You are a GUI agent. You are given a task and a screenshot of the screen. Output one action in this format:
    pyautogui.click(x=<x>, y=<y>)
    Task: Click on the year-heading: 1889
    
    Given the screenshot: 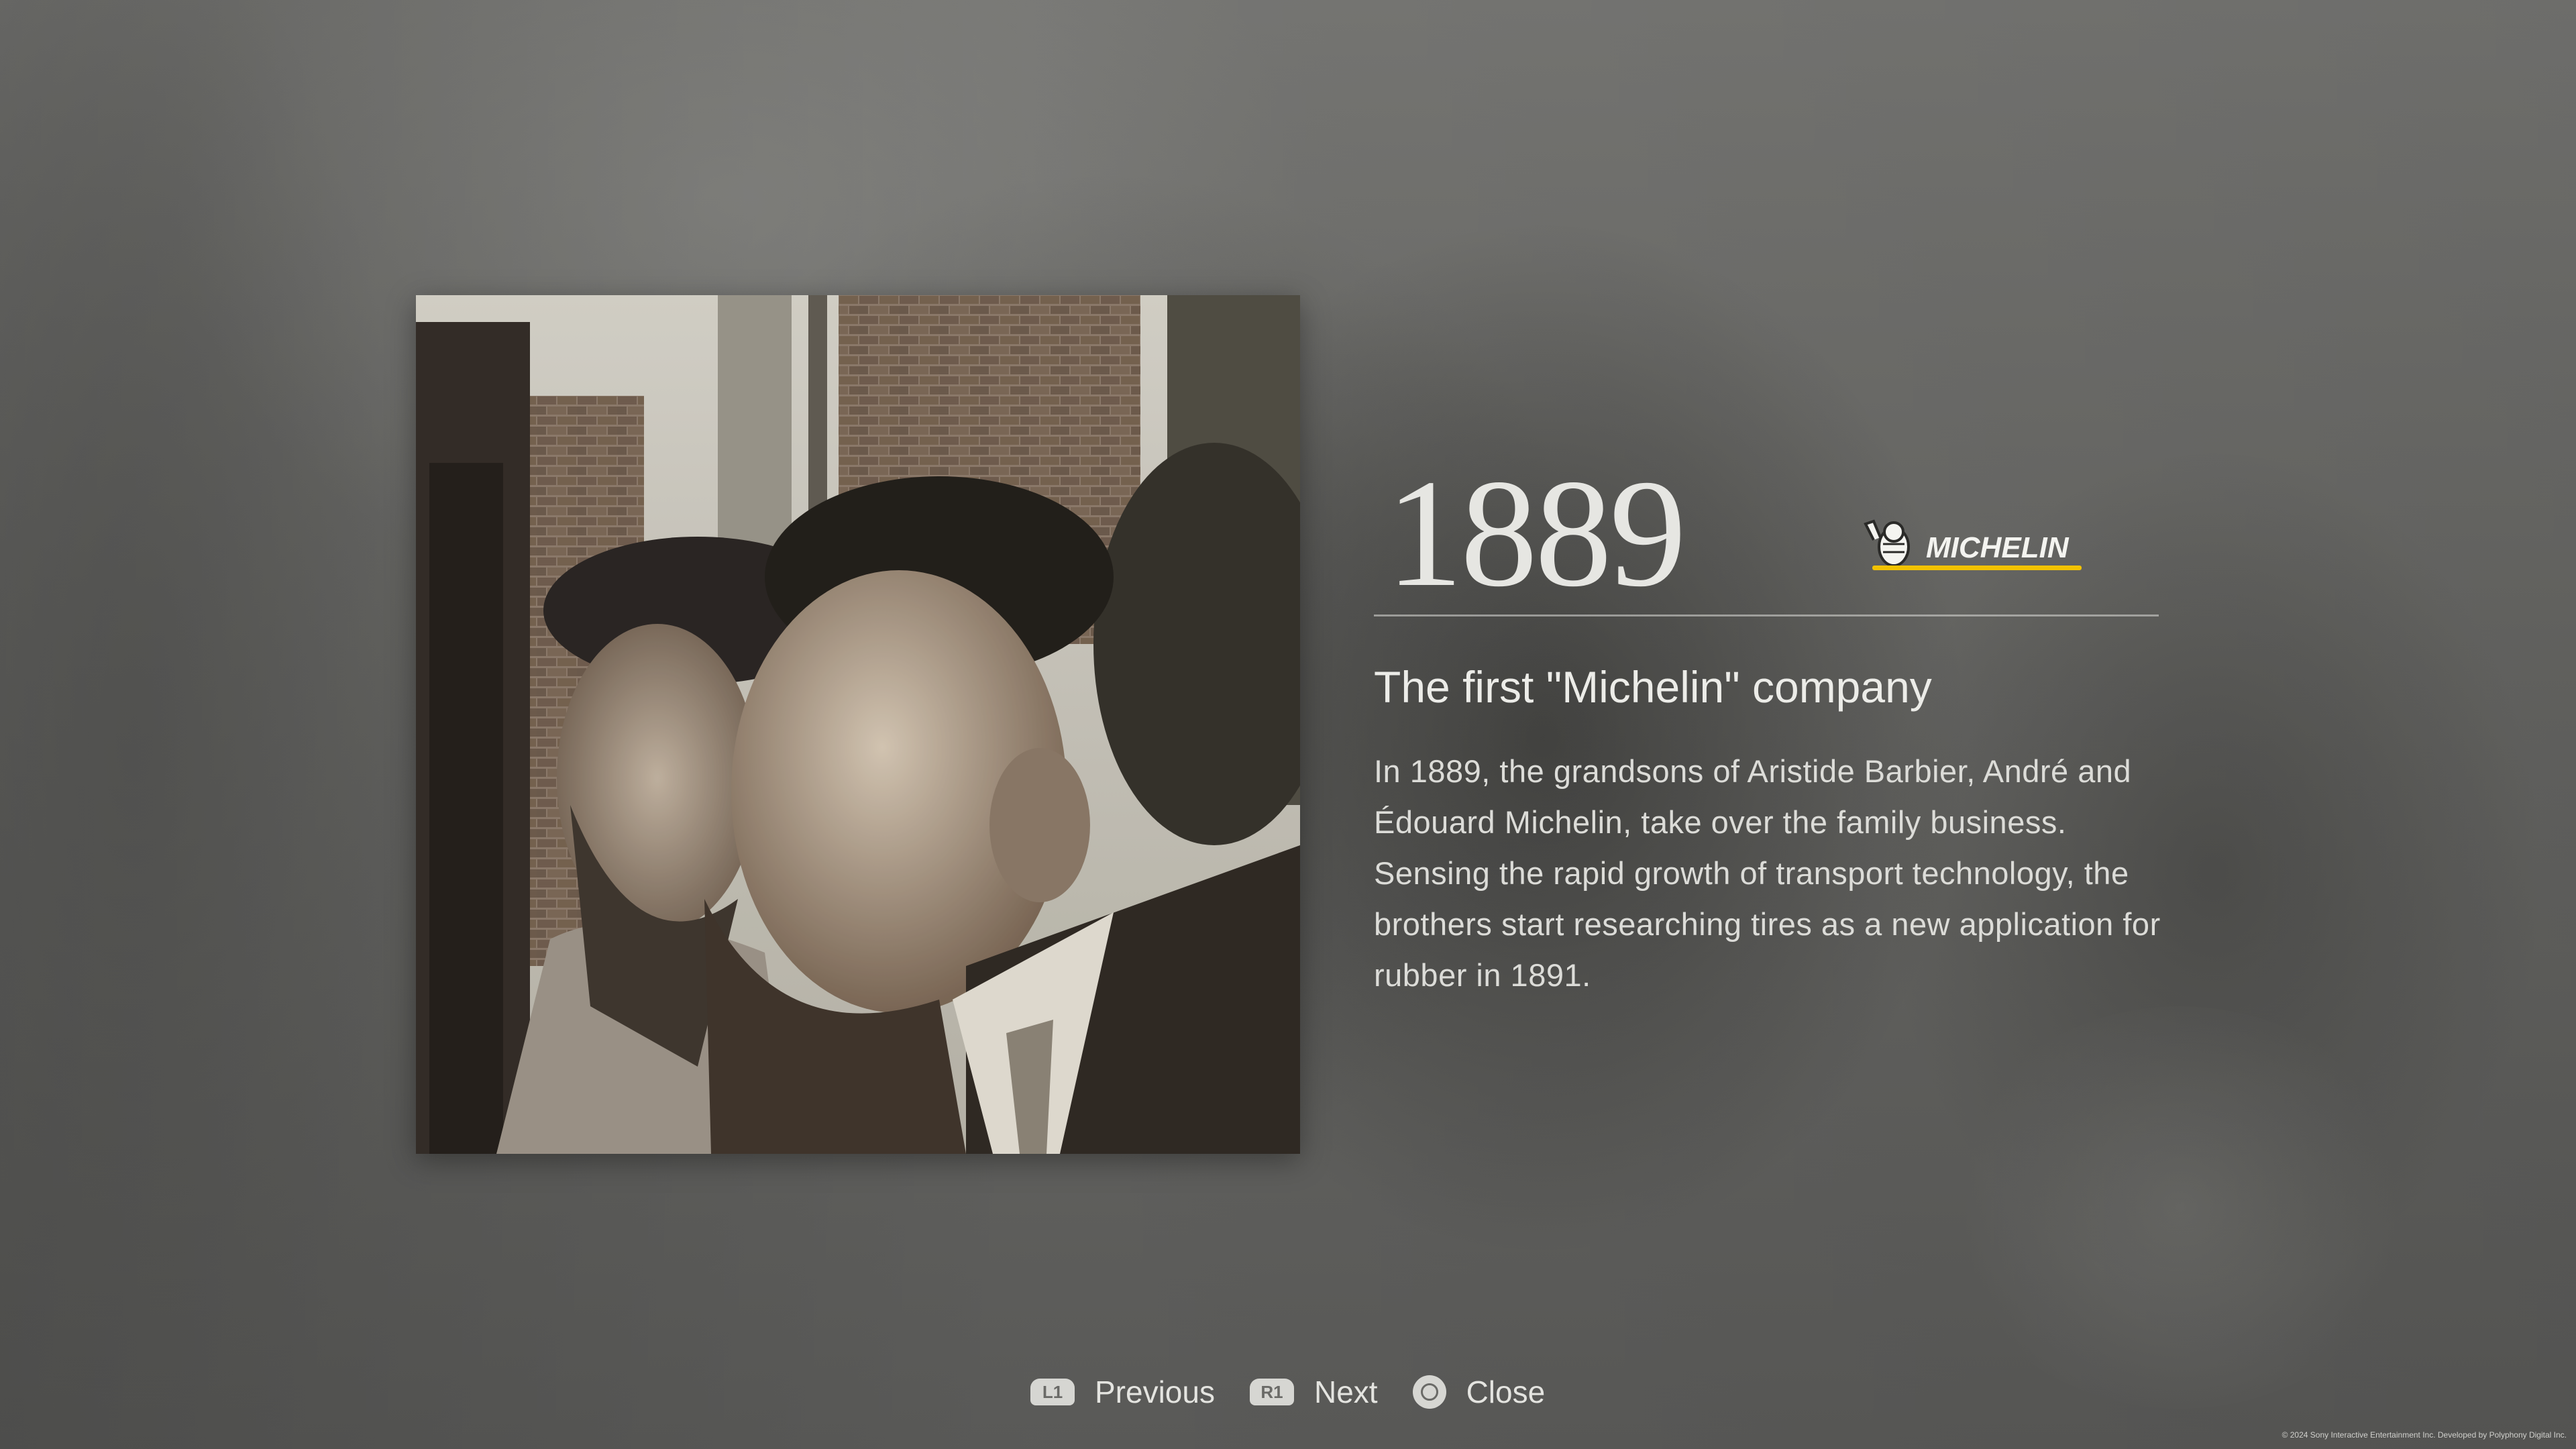 What is the action you would take?
    pyautogui.click(x=1536, y=533)
    